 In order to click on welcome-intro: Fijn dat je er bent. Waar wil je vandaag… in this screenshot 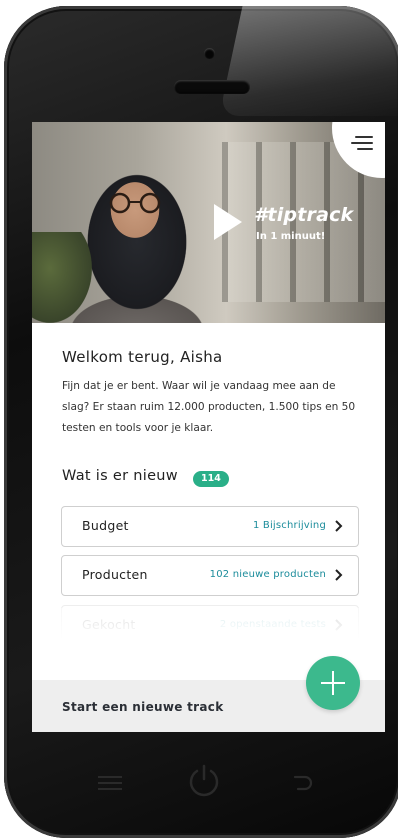, I will do `click(209, 407)`.